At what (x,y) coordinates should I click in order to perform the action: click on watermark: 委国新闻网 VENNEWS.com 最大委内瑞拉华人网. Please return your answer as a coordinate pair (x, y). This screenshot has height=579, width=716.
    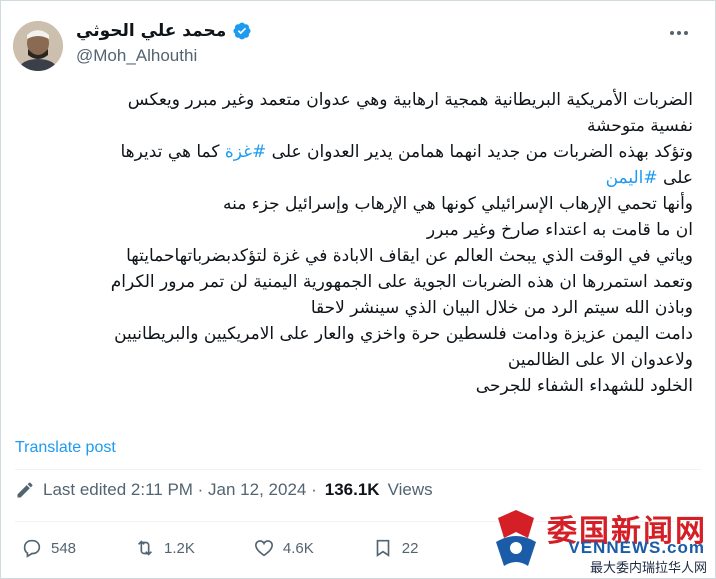
    Looking at the image, I should click on (600, 540).